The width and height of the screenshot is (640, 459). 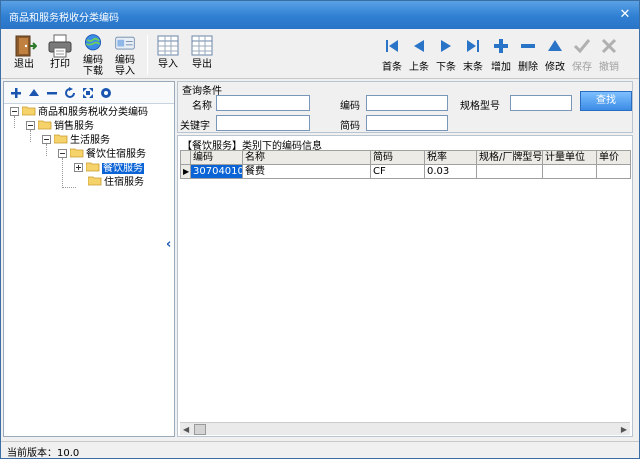 What do you see at coordinates (195, 126) in the screenshot?
I see `keyword-label: 关键字` at bounding box center [195, 126].